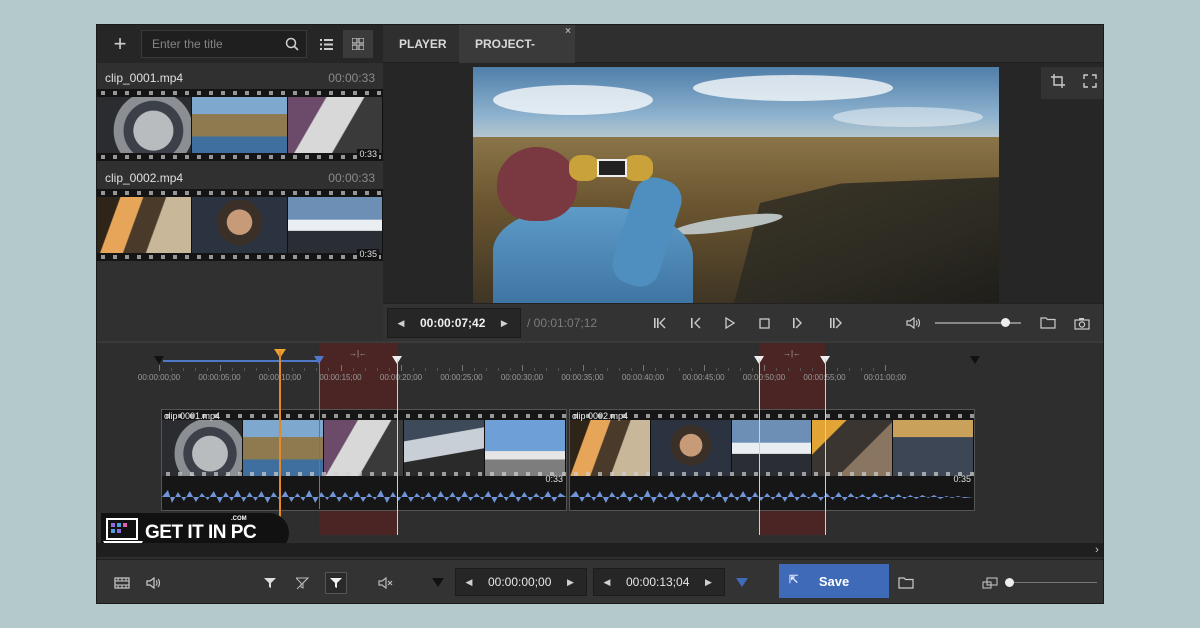 The width and height of the screenshot is (1200, 628). Describe the element at coordinates (1051, 582) in the screenshot. I see `zoom-slider` at that location.